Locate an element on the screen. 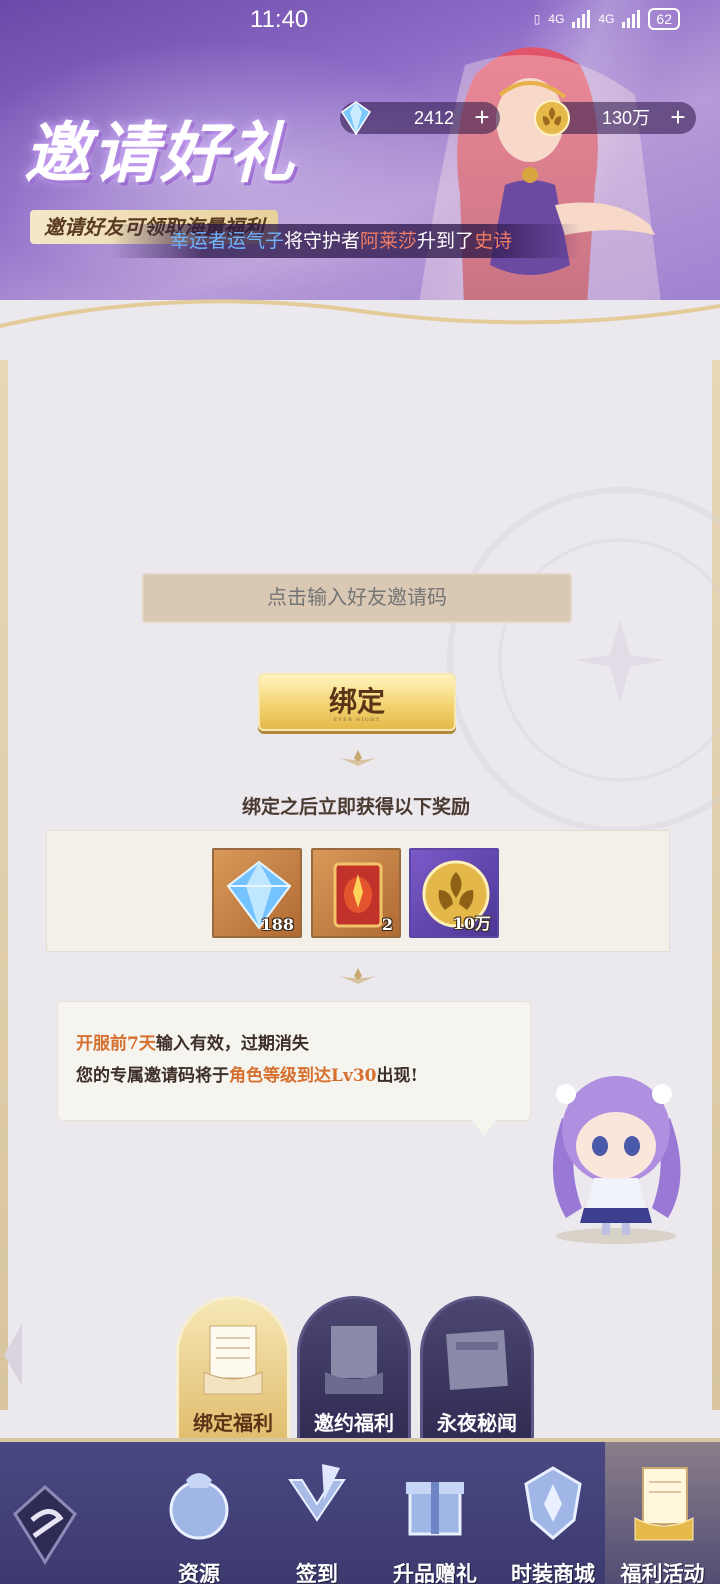 The height and width of the screenshot is (1584, 720). nav-fashion-shop: 时装商城 is located at coordinates (553, 1513).